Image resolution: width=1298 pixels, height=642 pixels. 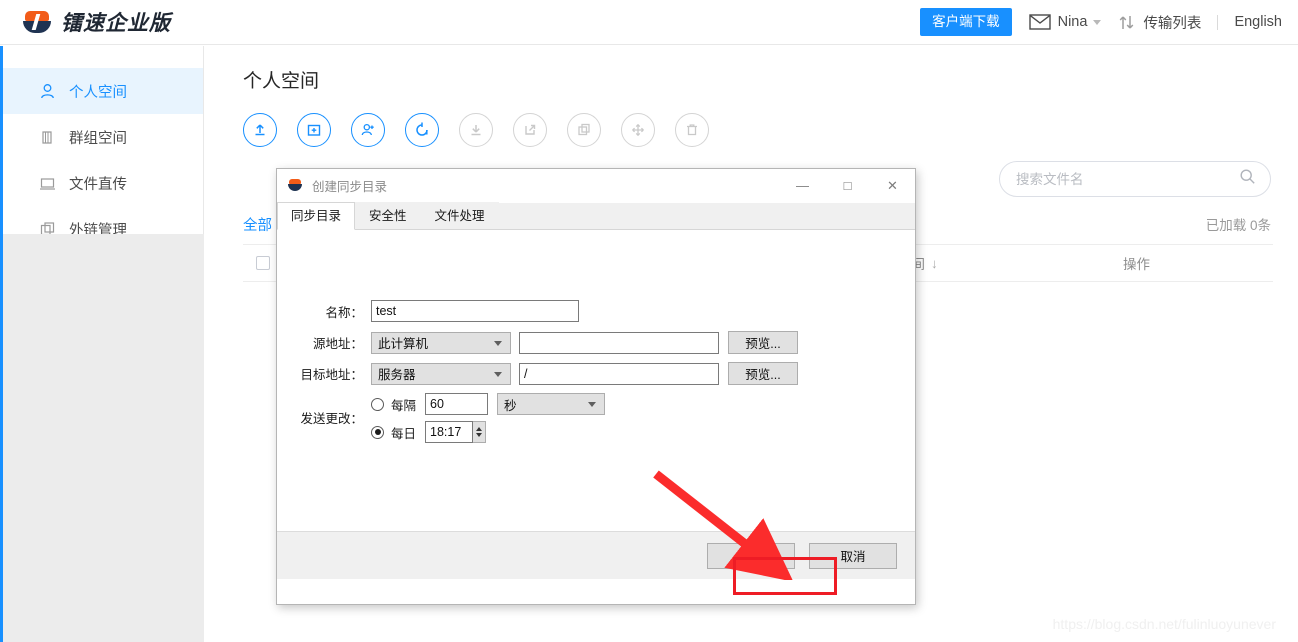 What do you see at coordinates (1072, 22) in the screenshot?
I see `user-name: Nina` at bounding box center [1072, 22].